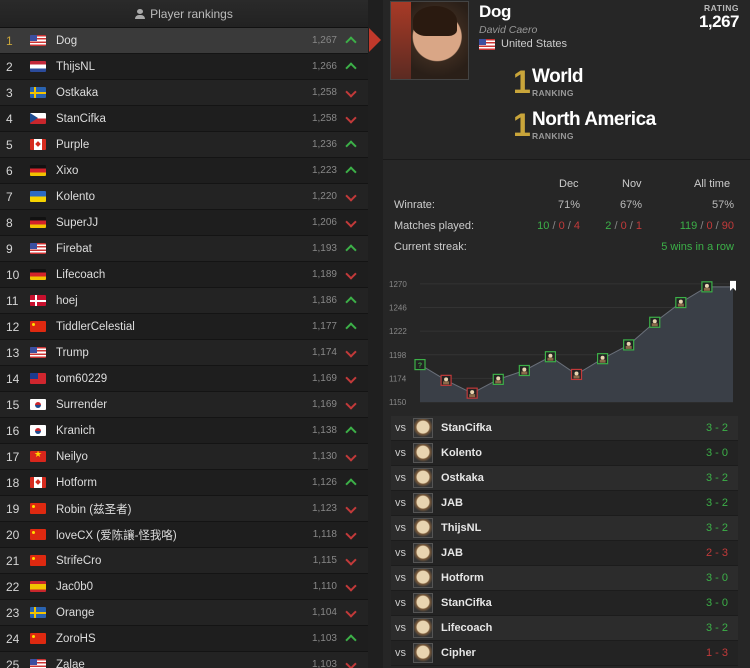  I want to click on ranking-player-name: hoej, so click(176, 301).